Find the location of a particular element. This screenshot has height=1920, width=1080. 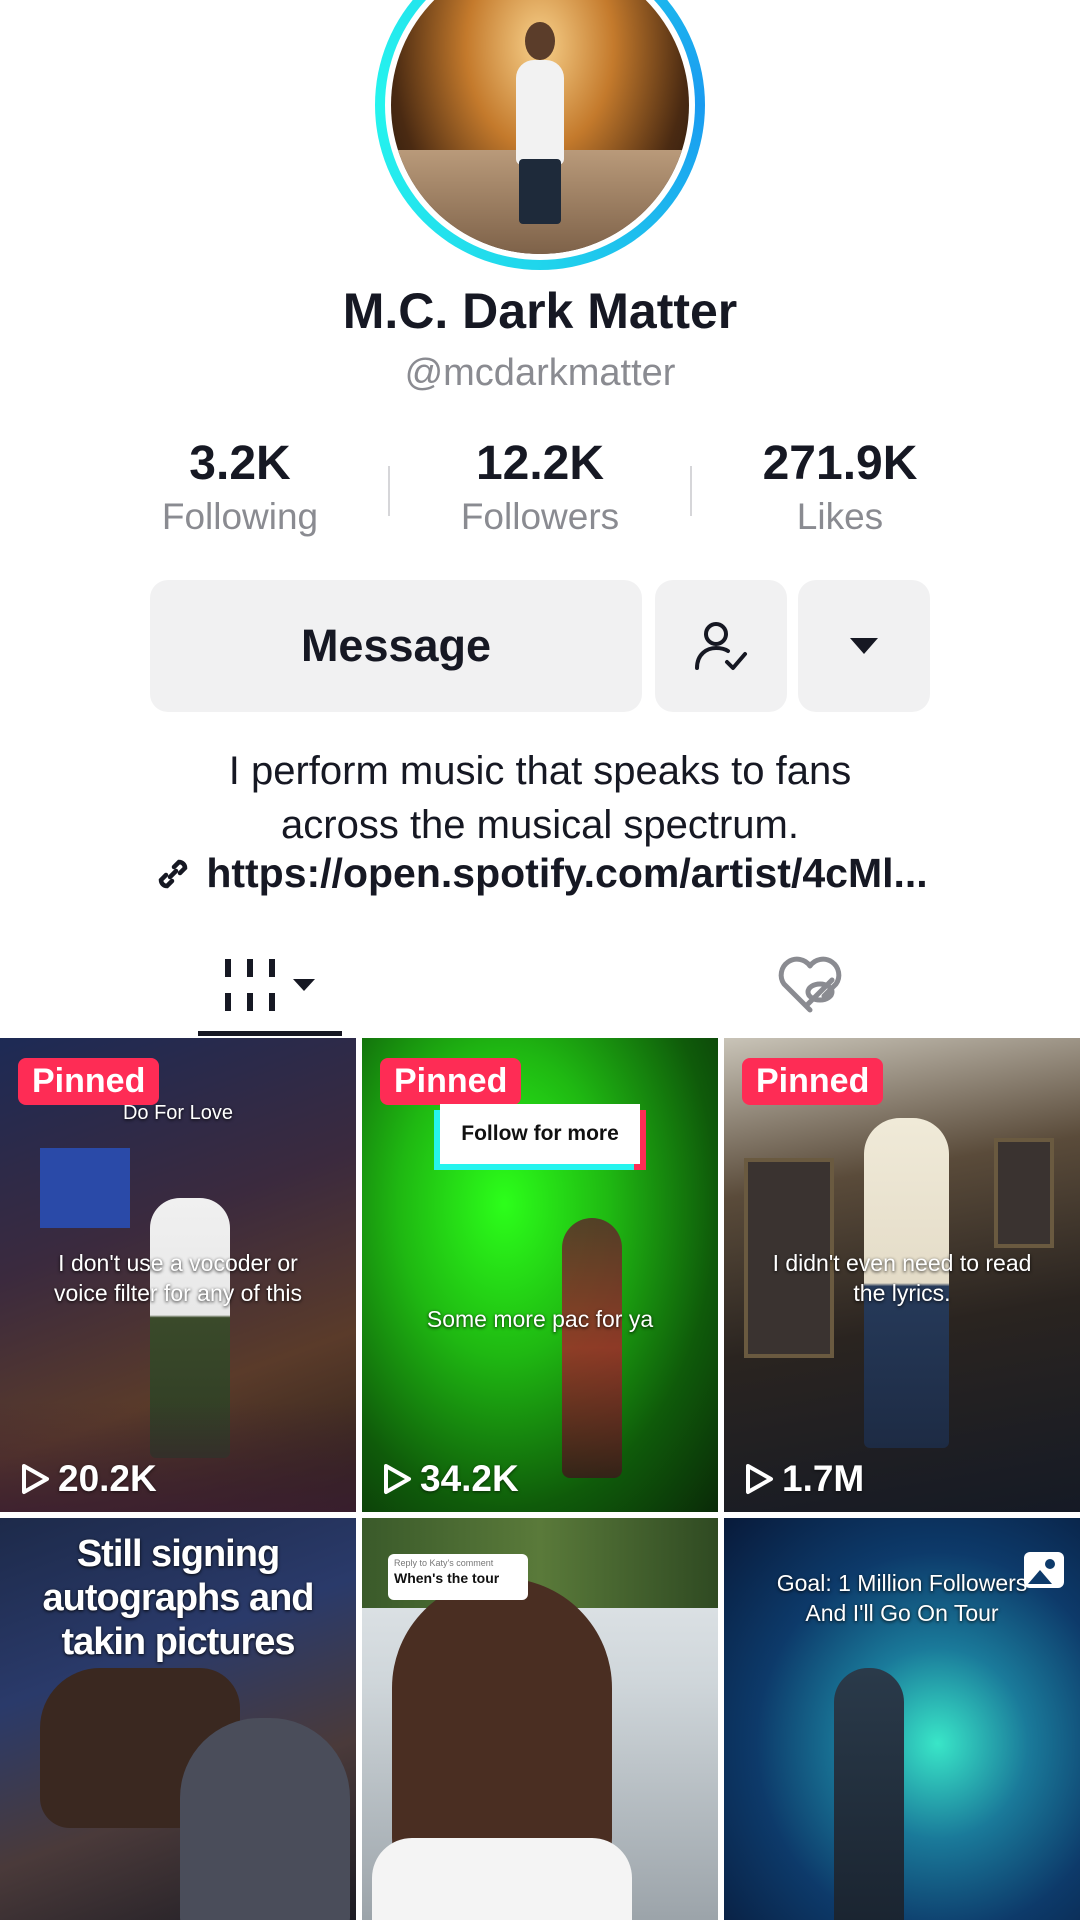

avatar-person-legs is located at coordinates (540, 191).